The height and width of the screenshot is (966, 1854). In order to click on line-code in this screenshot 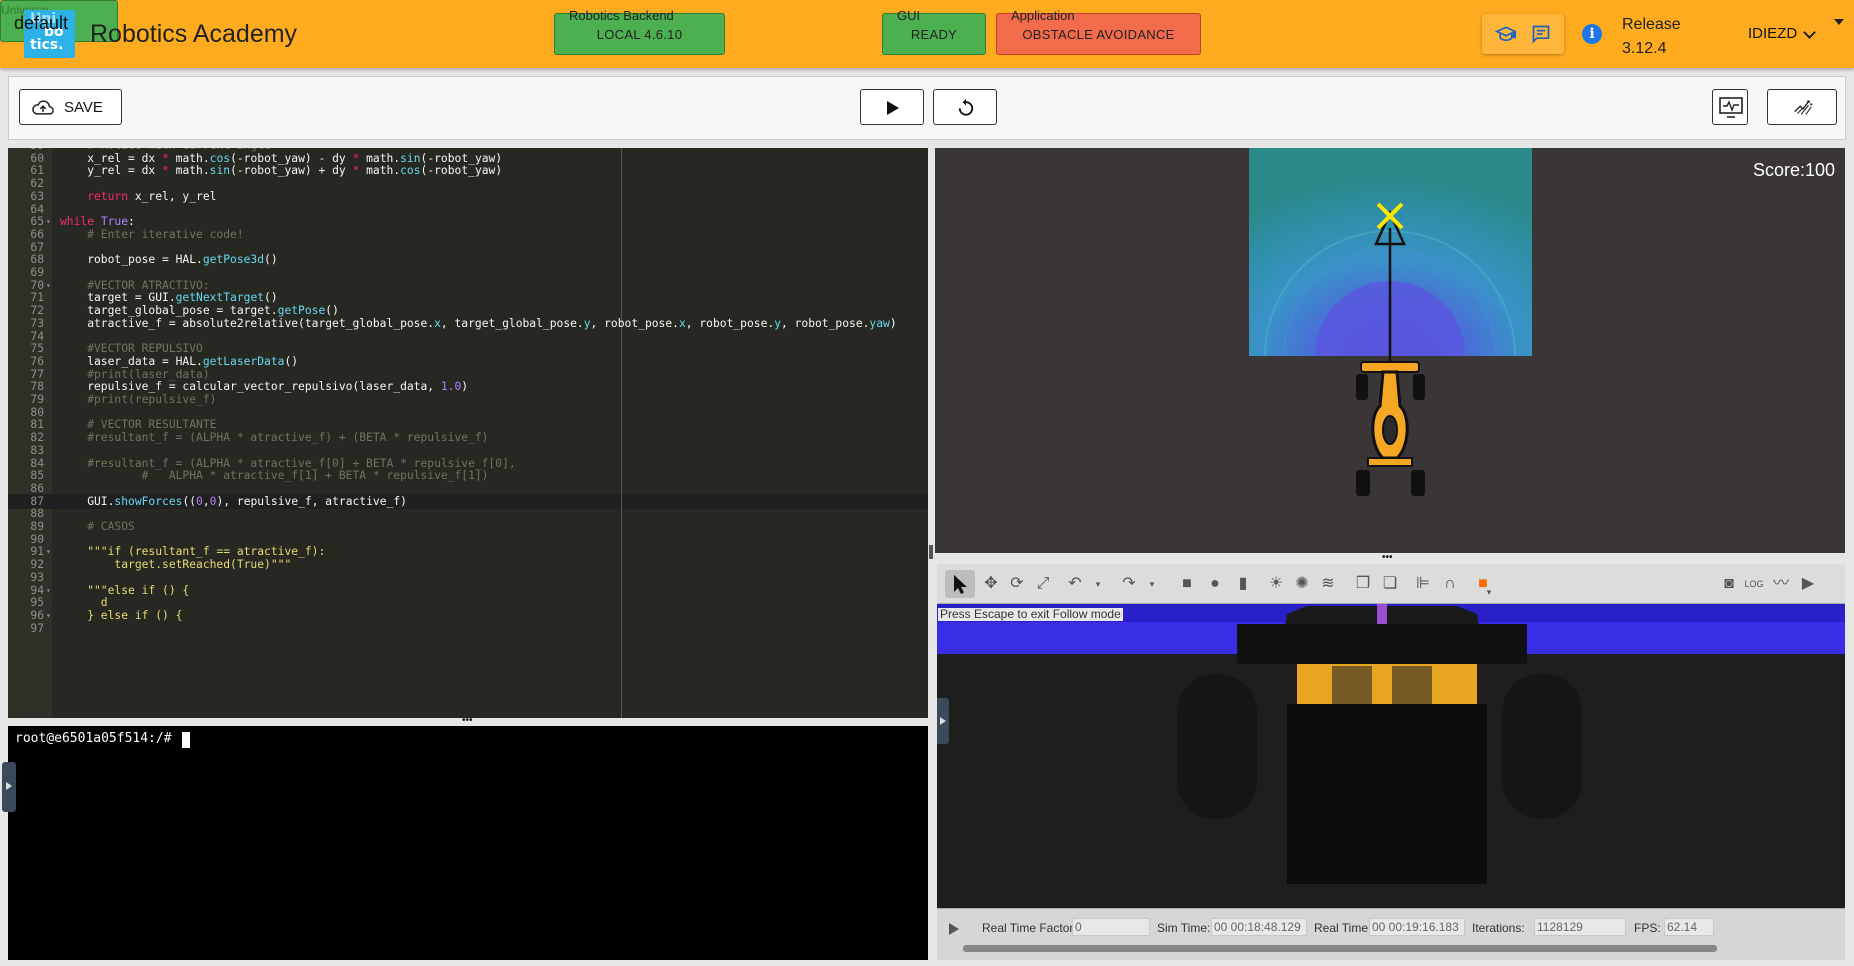, I will do `click(80, 628)`.